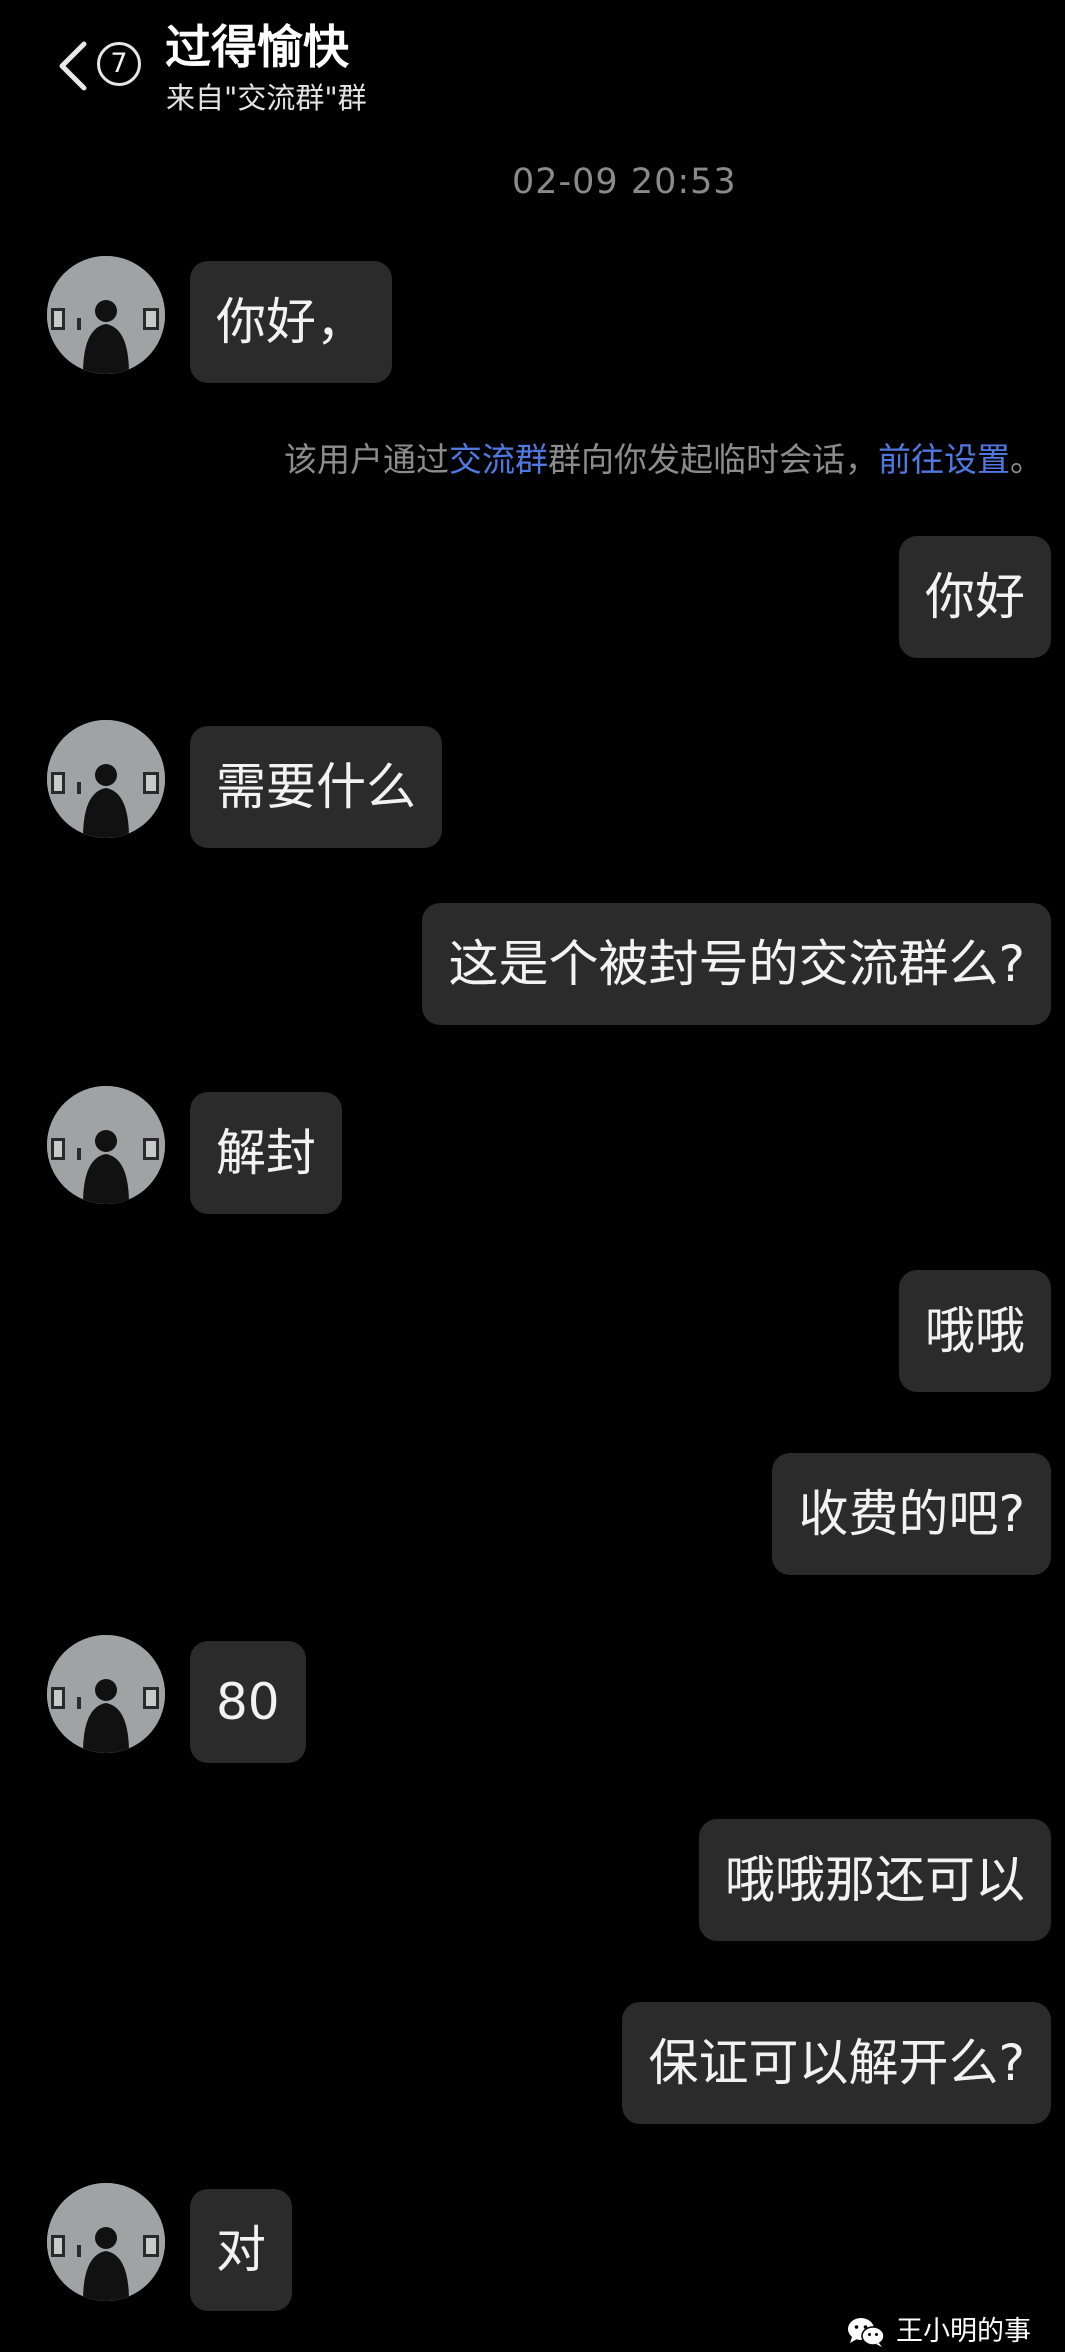 This screenshot has height=2352, width=1065. What do you see at coordinates (72, 66) in the screenshot?
I see `chevron-left-icon` at bounding box center [72, 66].